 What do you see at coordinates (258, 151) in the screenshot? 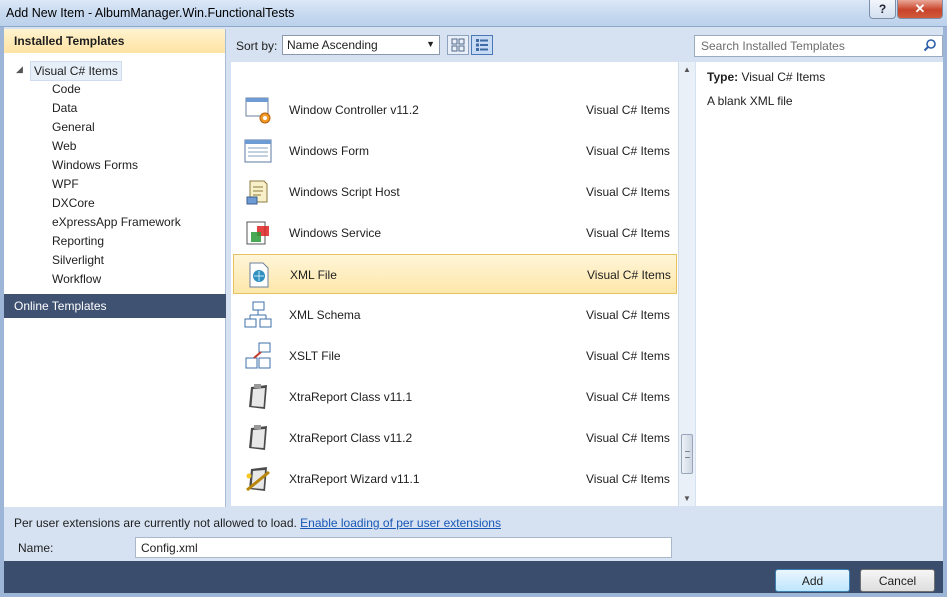
I see `windows-form-icon` at bounding box center [258, 151].